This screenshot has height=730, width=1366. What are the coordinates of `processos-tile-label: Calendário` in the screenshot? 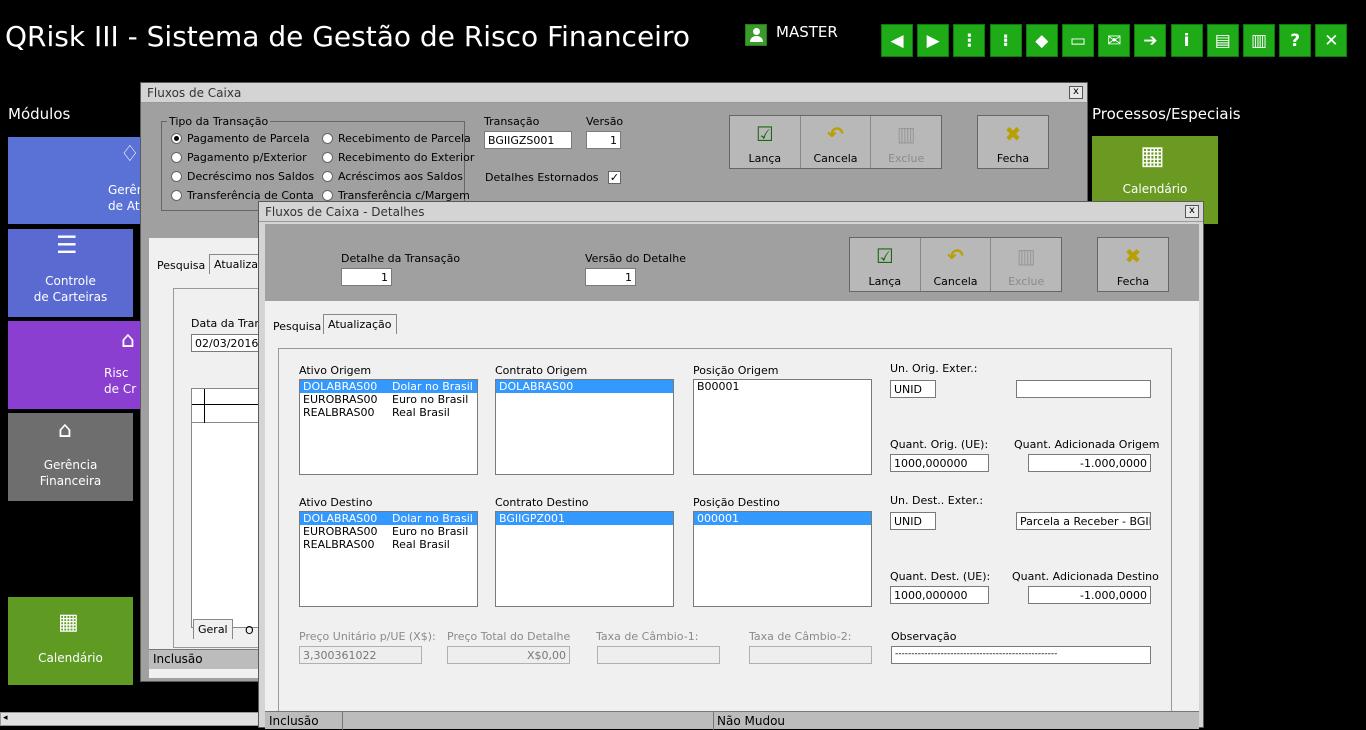 It's located at (1155, 189).